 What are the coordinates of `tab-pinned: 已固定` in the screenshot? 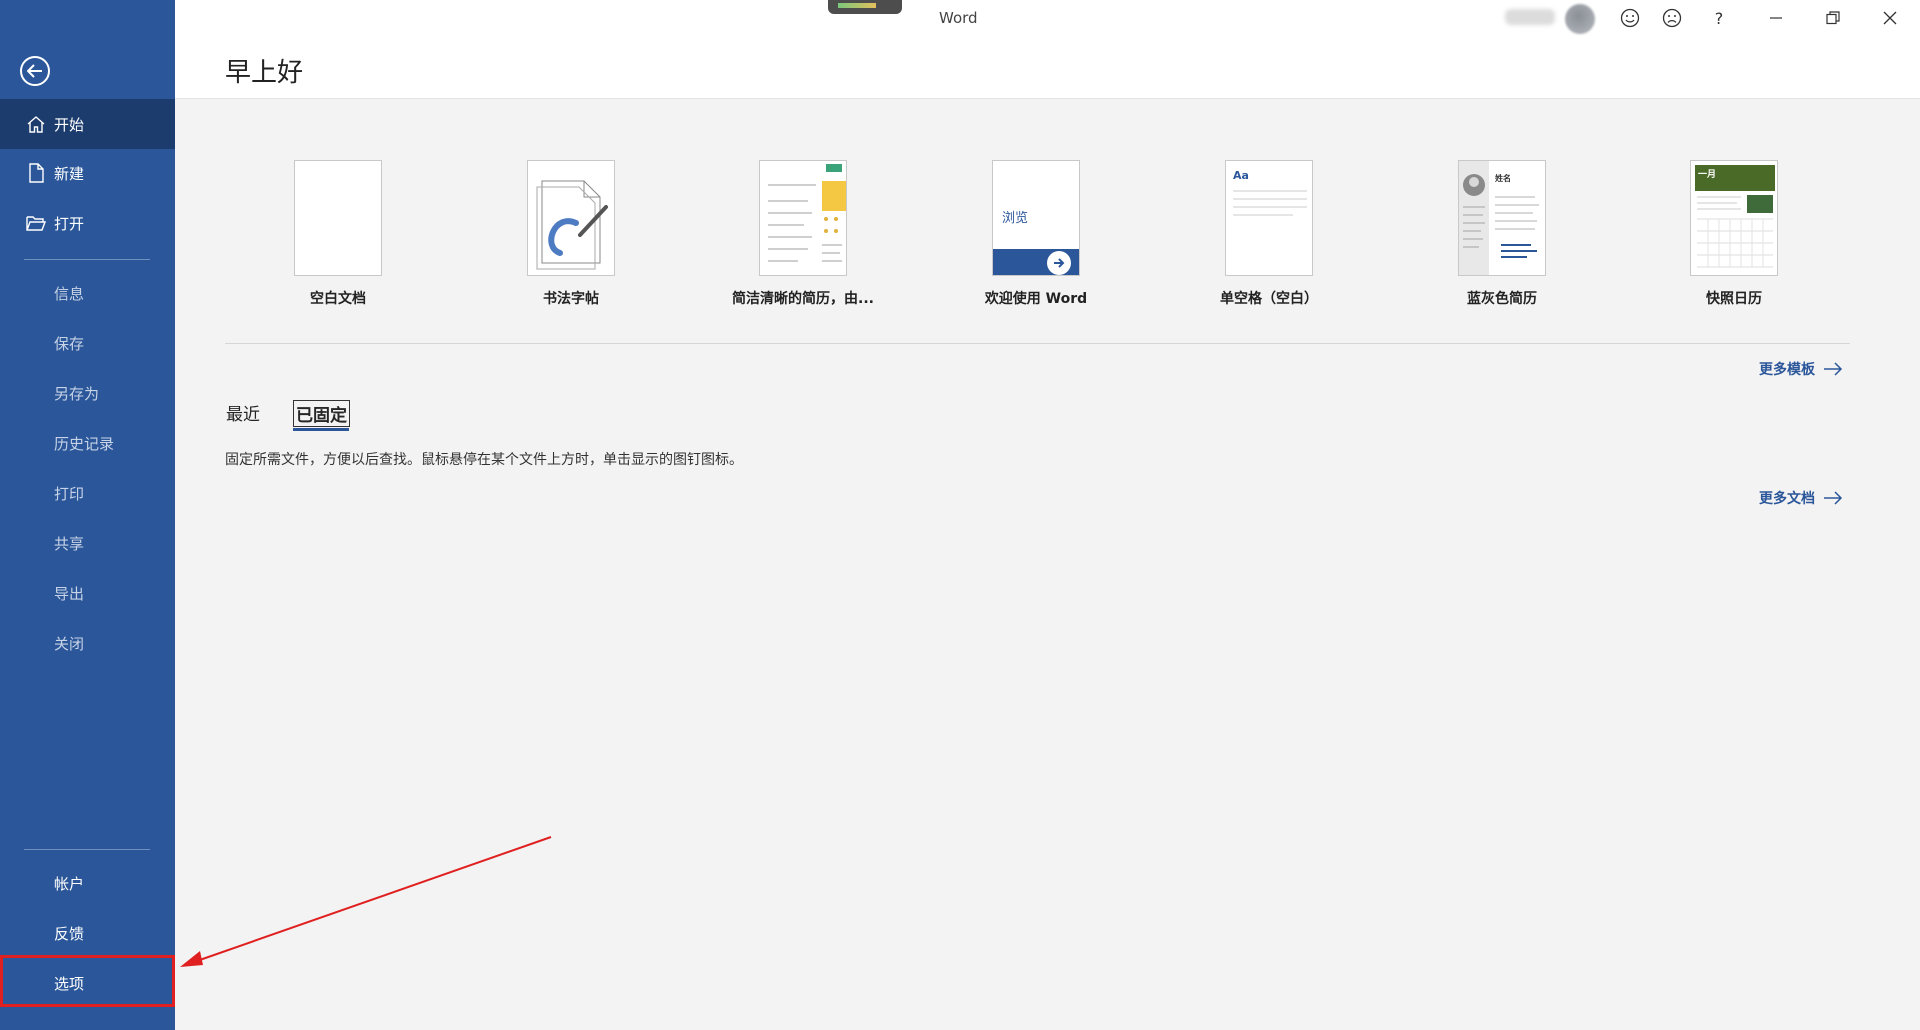 It's located at (321, 413).